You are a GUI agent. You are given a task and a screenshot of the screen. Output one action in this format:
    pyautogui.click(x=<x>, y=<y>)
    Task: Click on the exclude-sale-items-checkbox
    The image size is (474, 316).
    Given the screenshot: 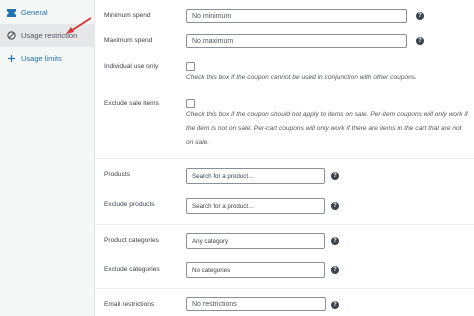 What is the action you would take?
    pyautogui.click(x=190, y=103)
    